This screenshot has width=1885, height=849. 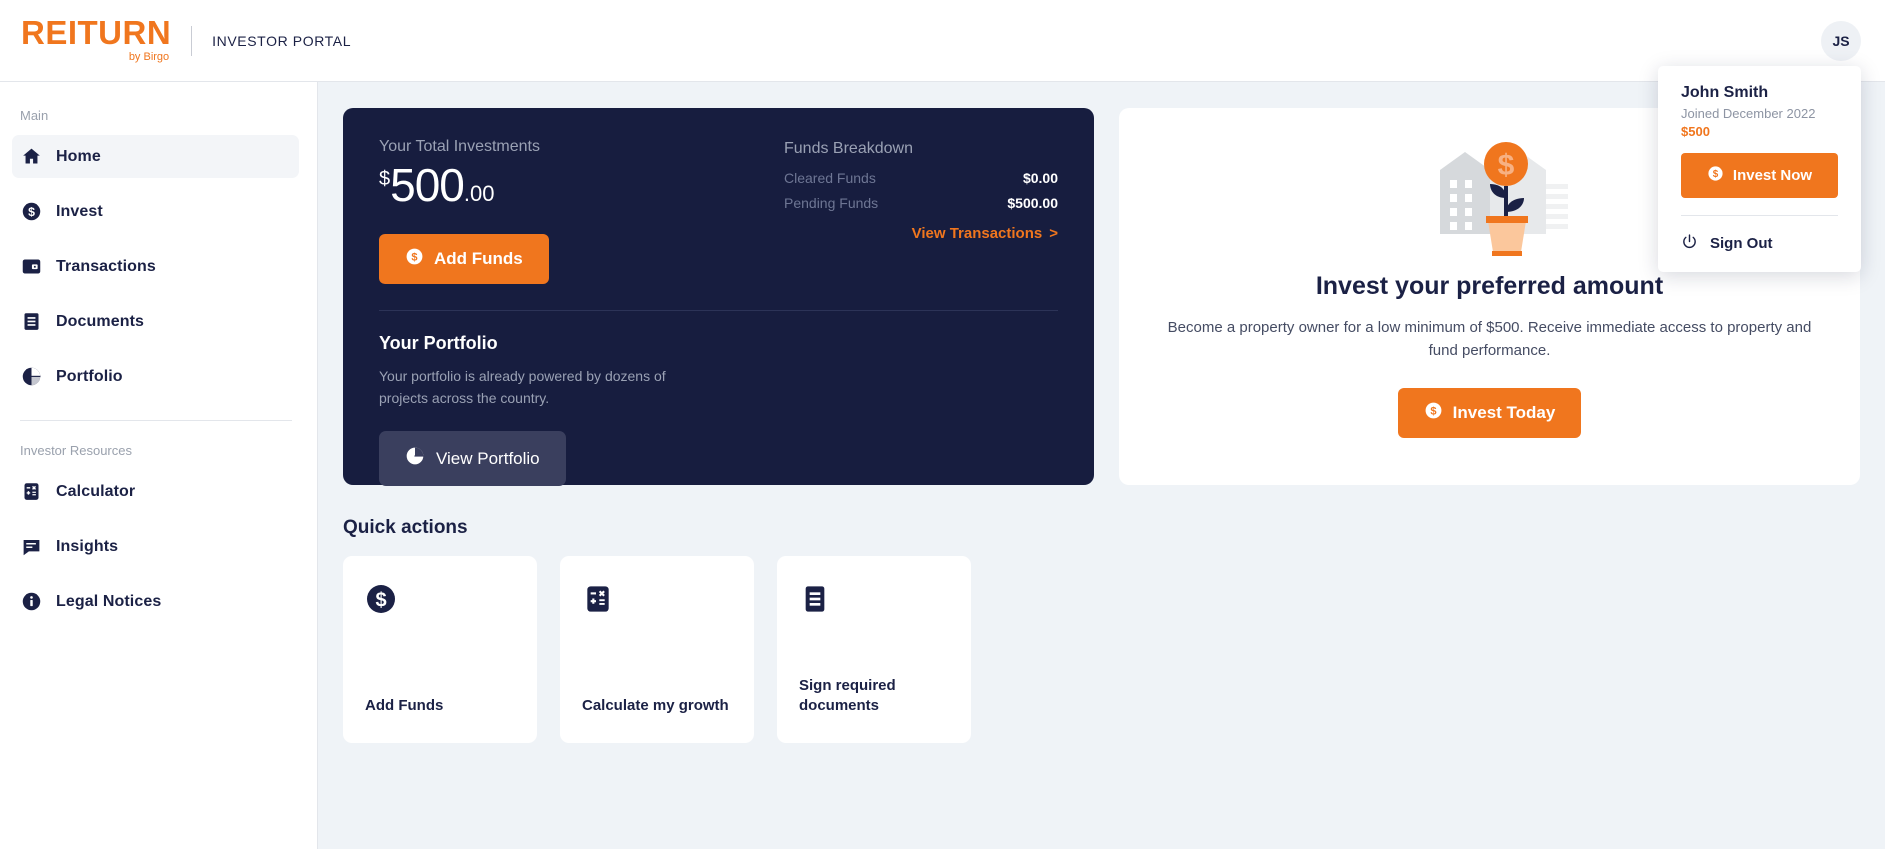 I want to click on chevron-right-icon: >, so click(x=1053, y=233).